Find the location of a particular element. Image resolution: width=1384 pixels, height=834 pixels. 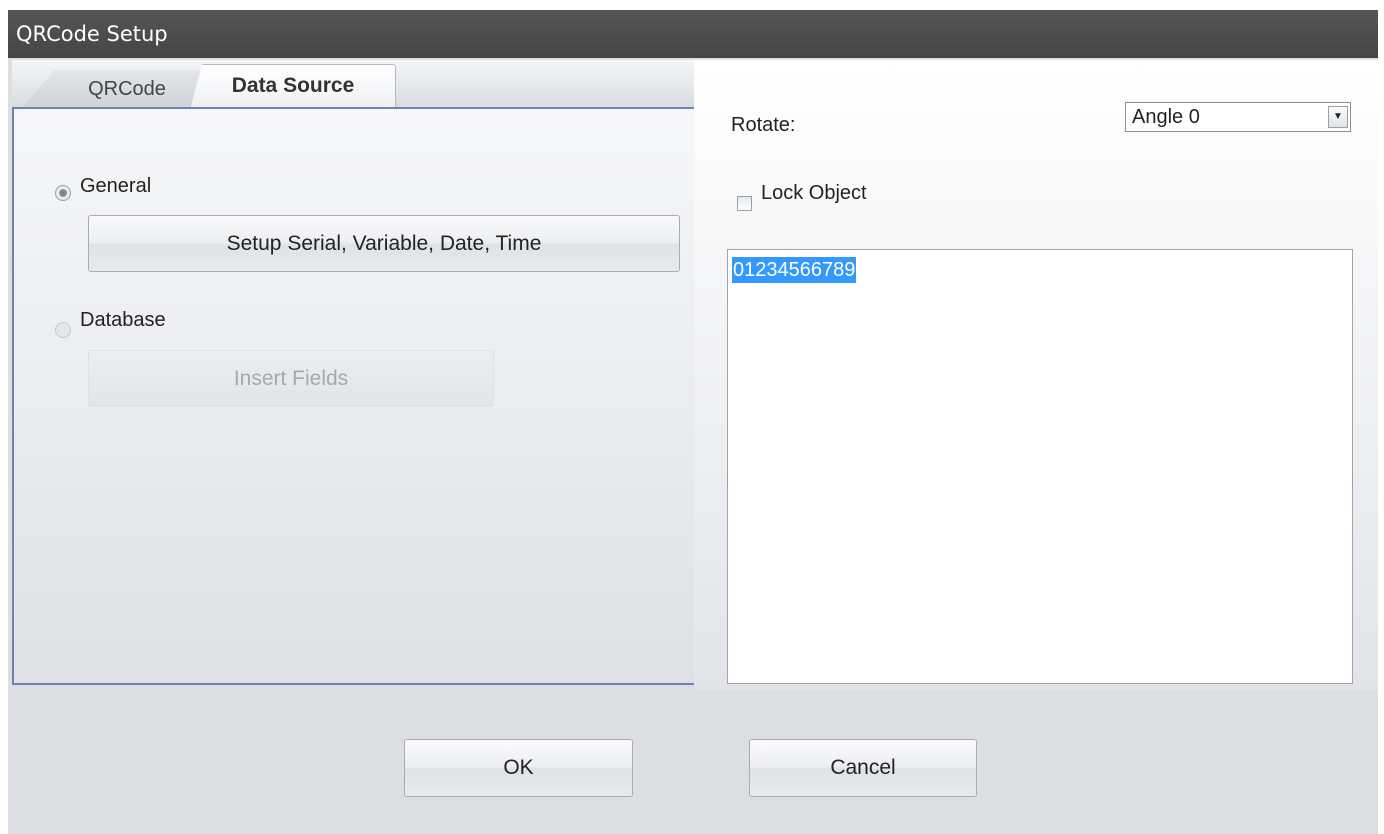

general-radio is located at coordinates (63, 193).